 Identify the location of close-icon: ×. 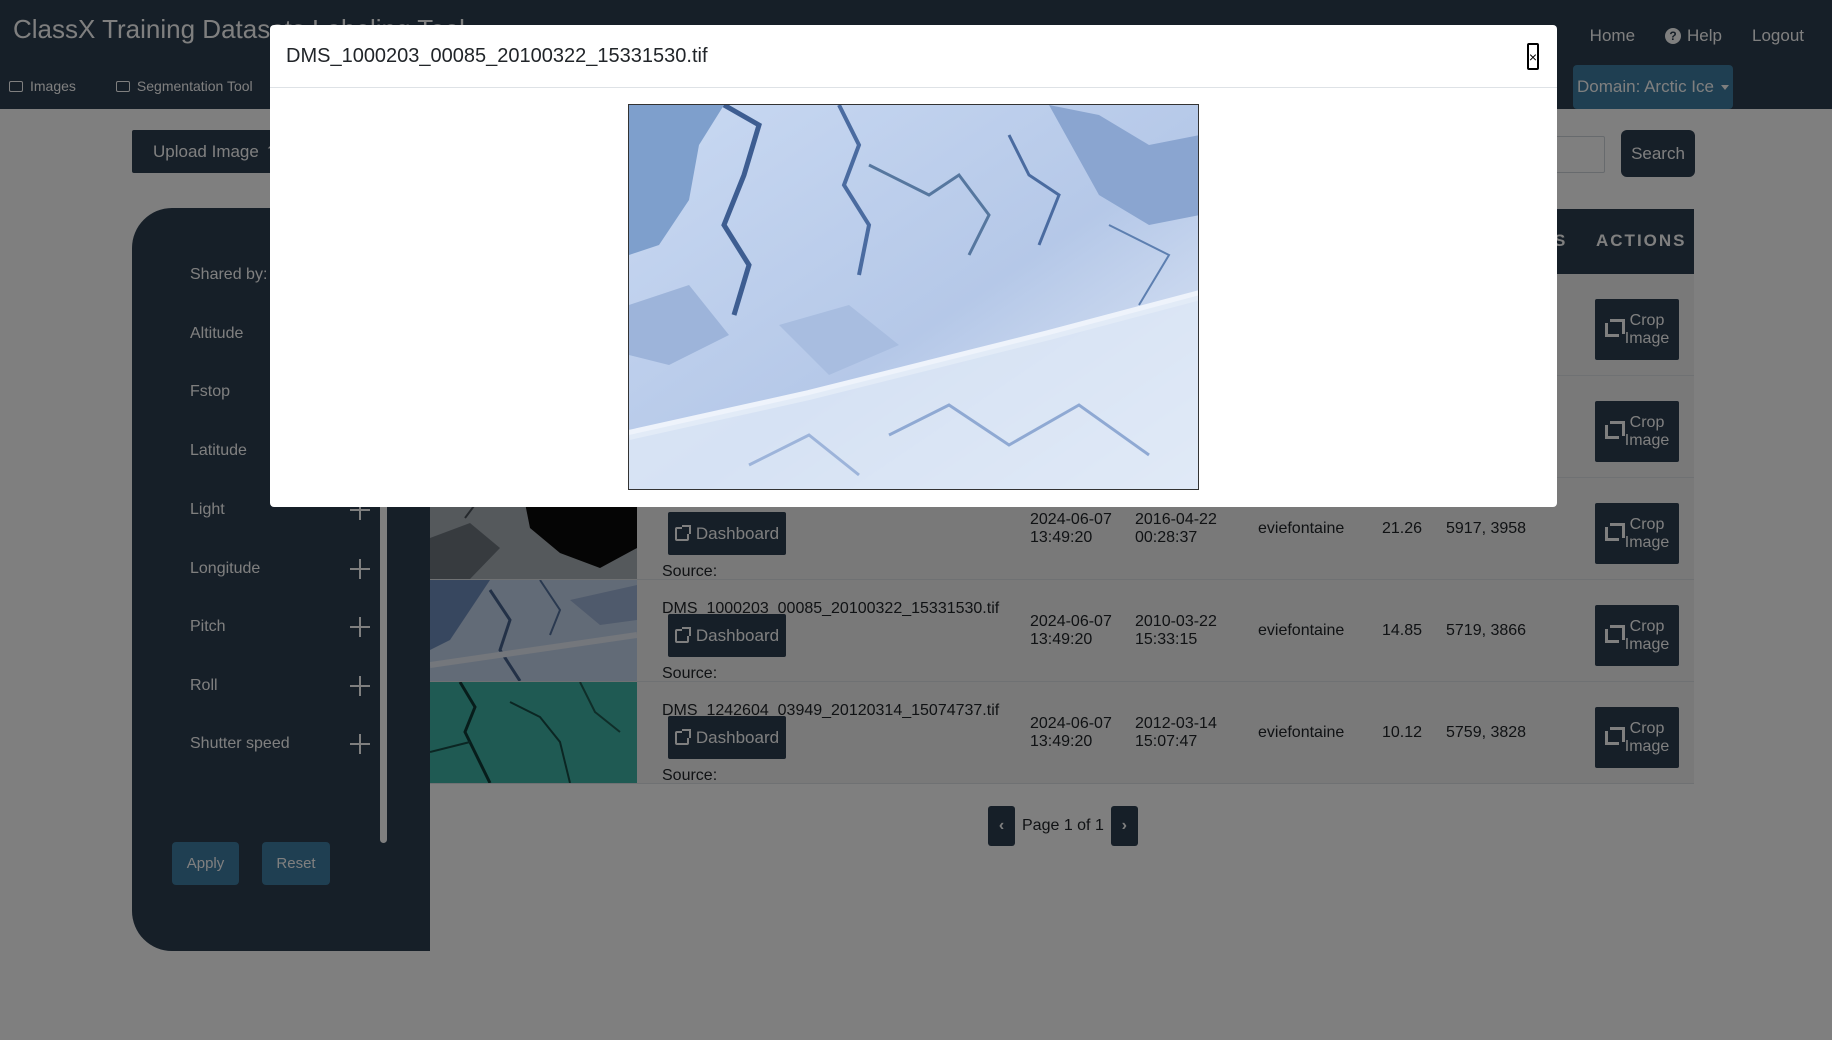
(1533, 56).